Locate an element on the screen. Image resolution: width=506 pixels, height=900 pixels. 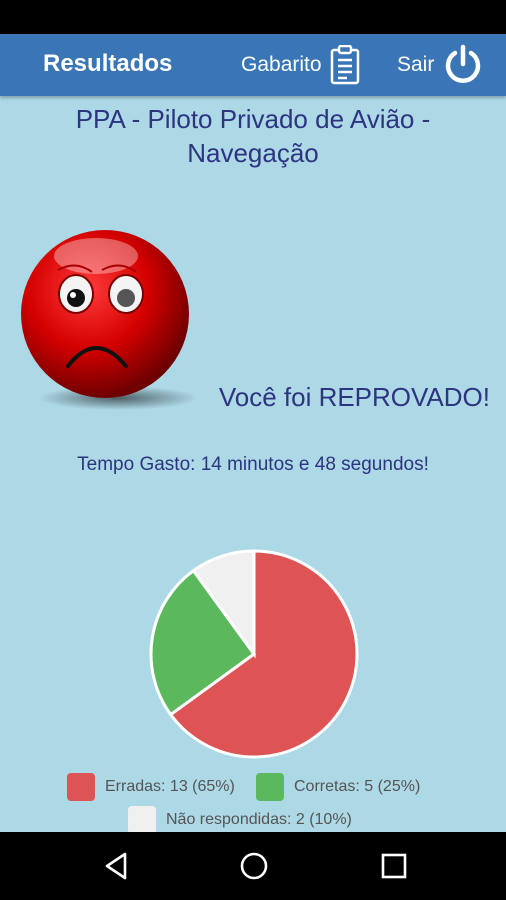
sair-label: Sair is located at coordinates (416, 64).